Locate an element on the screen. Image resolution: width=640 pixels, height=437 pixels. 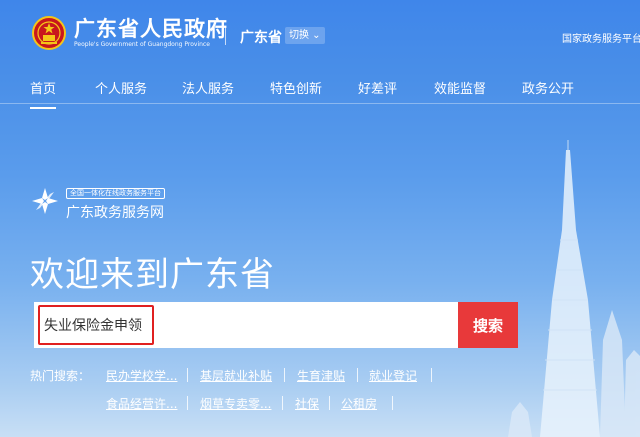
switch-region-button: 切换 ⌄ is located at coordinates (305, 35).